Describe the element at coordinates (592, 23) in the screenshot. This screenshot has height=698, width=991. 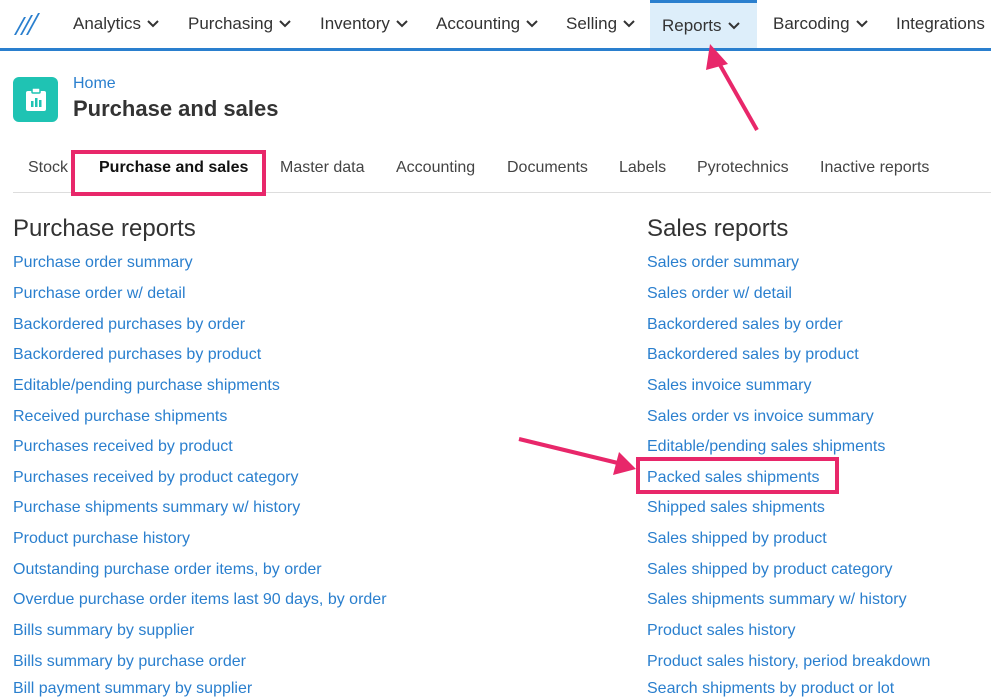
I see `nav-label: Selling` at that location.